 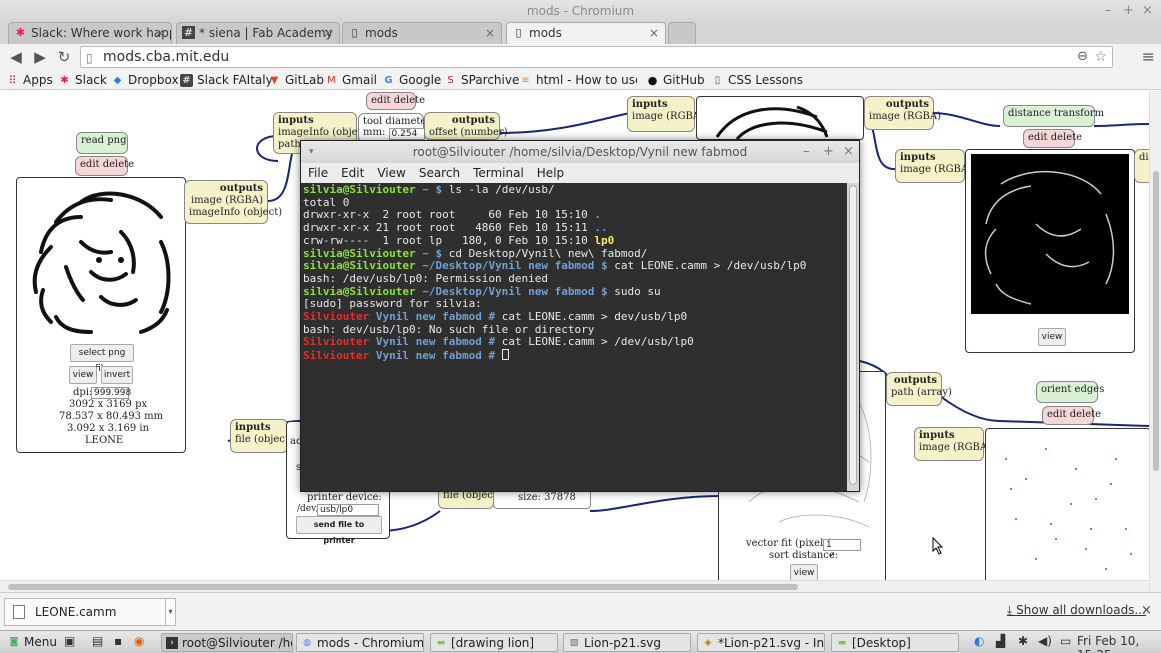 I want to click on taskbar-item-desktop: ▬ [Desktop], so click(x=895, y=642).